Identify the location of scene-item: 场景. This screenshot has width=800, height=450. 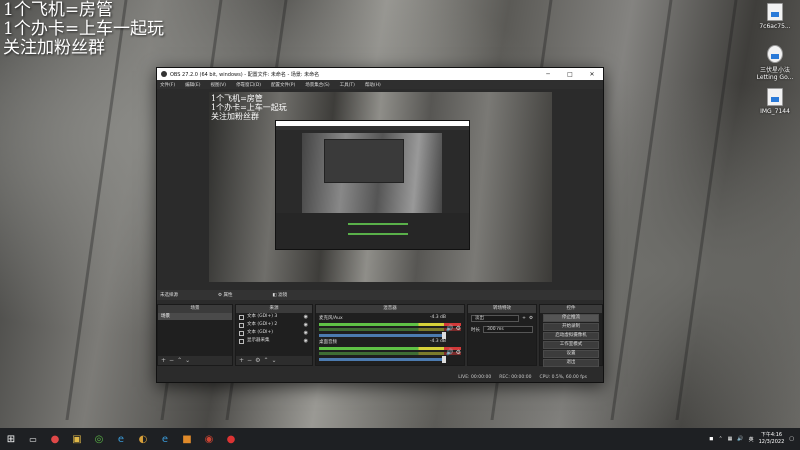
(195, 316).